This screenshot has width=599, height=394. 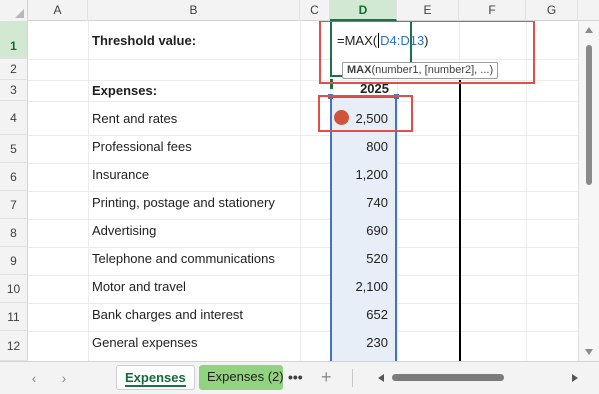 I want to click on expense-label: Advertising, so click(x=124, y=230).